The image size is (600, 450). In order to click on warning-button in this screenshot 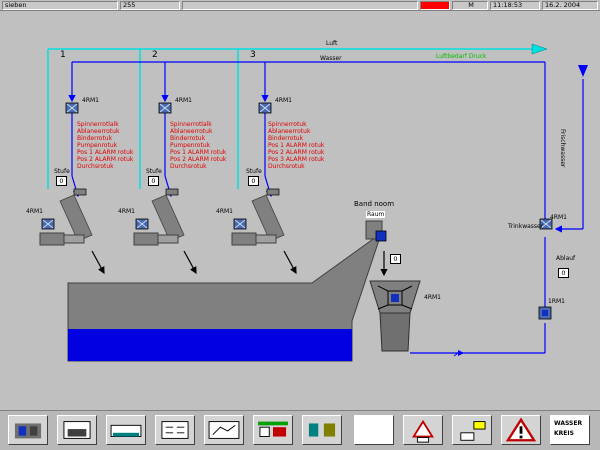, I will do `click(521, 430)`.